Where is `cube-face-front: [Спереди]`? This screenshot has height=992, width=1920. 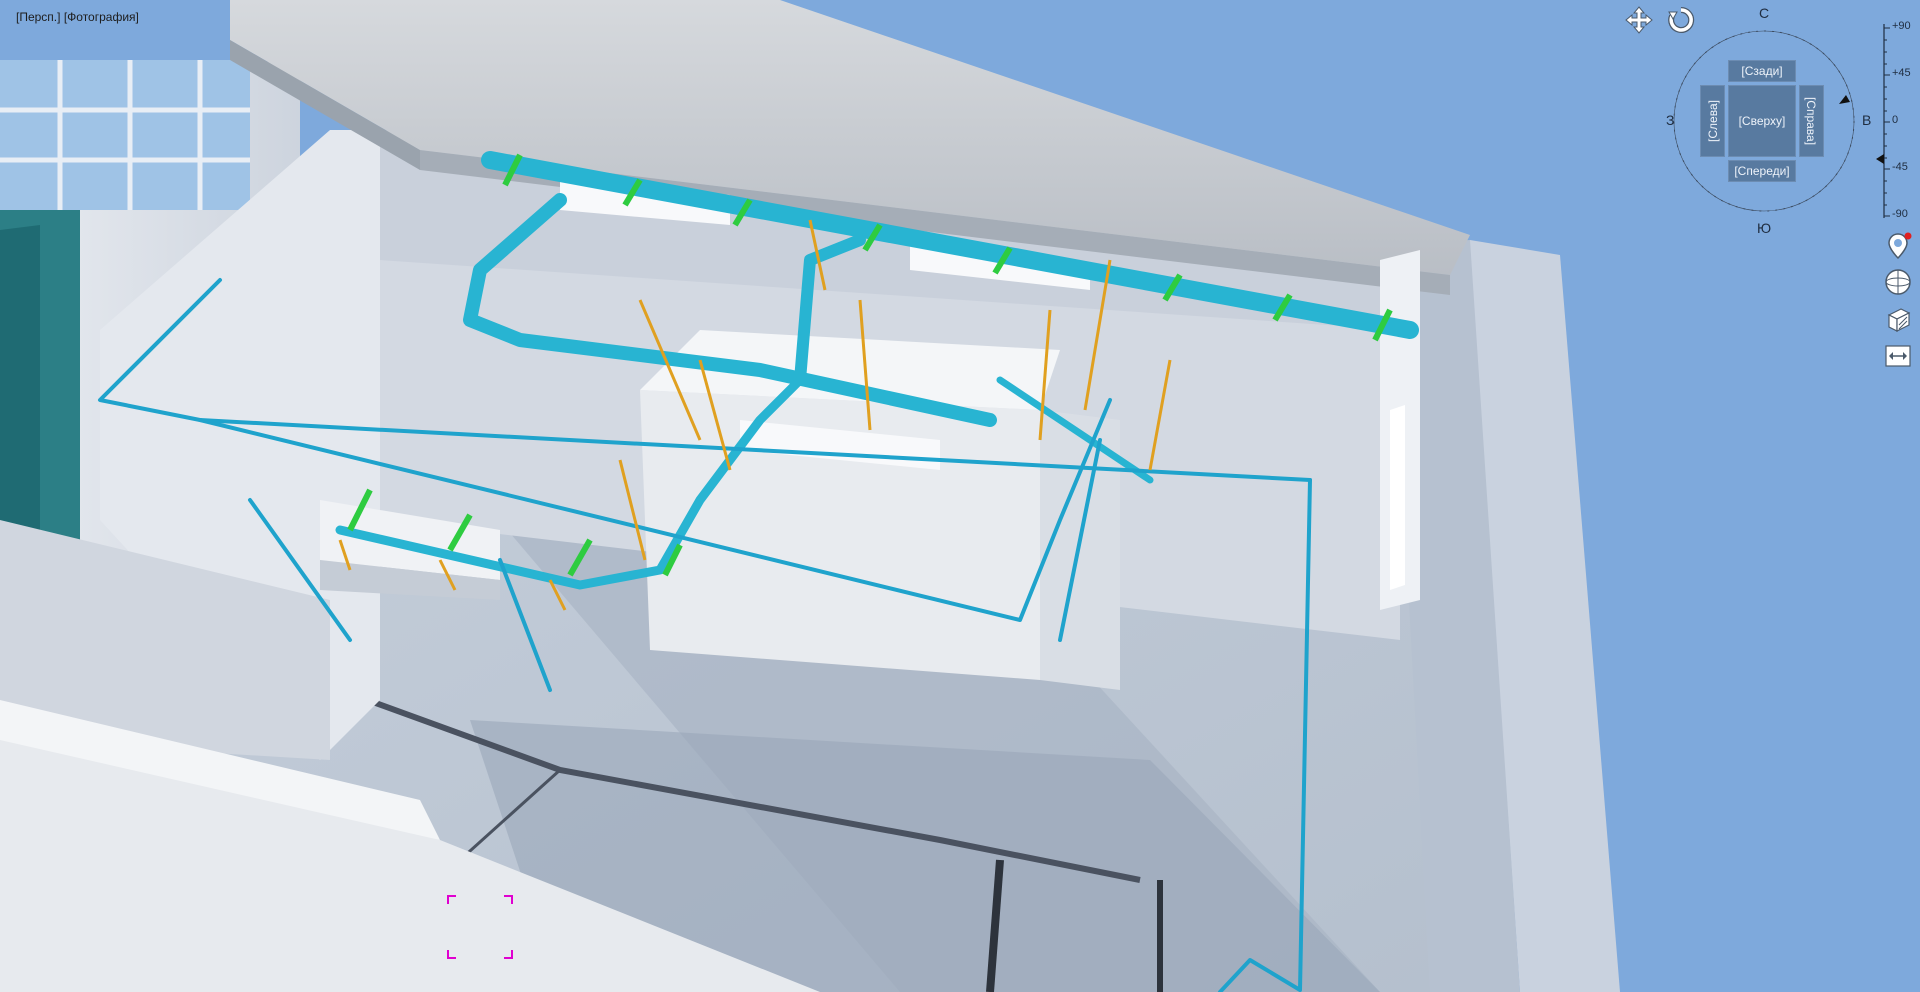 cube-face-front: [Спереди] is located at coordinates (1762, 171).